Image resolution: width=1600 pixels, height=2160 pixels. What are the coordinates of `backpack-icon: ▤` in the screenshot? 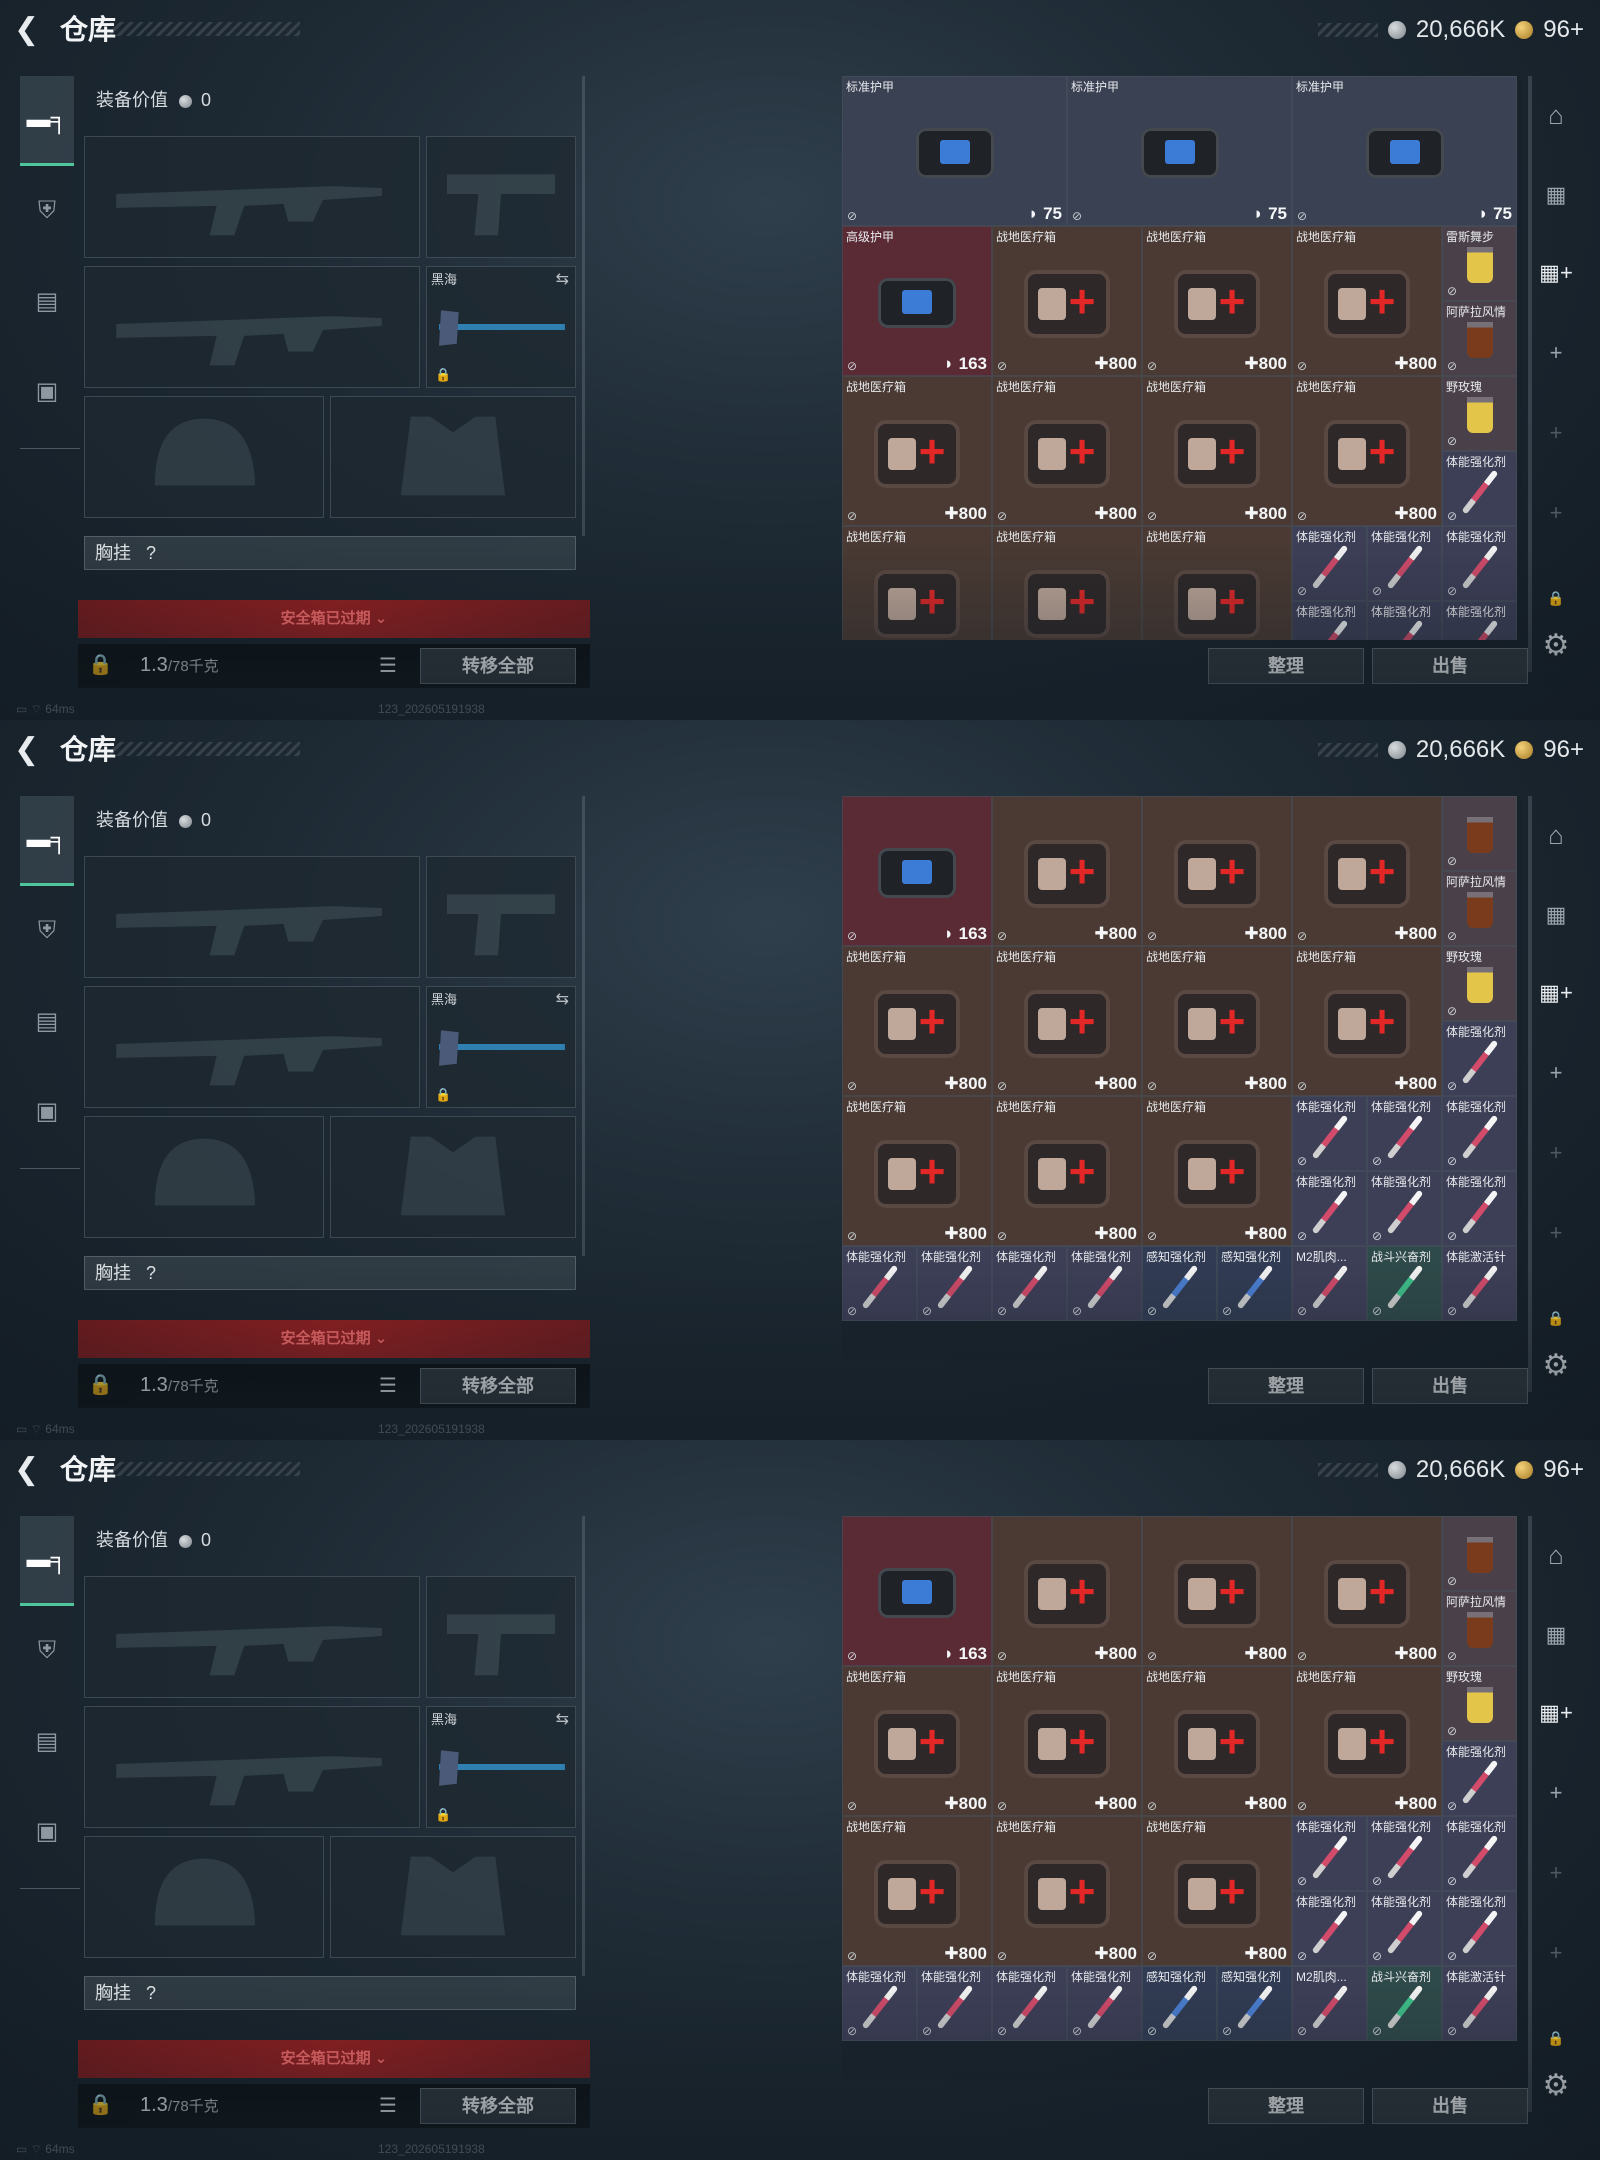 It's located at (47, 1021).